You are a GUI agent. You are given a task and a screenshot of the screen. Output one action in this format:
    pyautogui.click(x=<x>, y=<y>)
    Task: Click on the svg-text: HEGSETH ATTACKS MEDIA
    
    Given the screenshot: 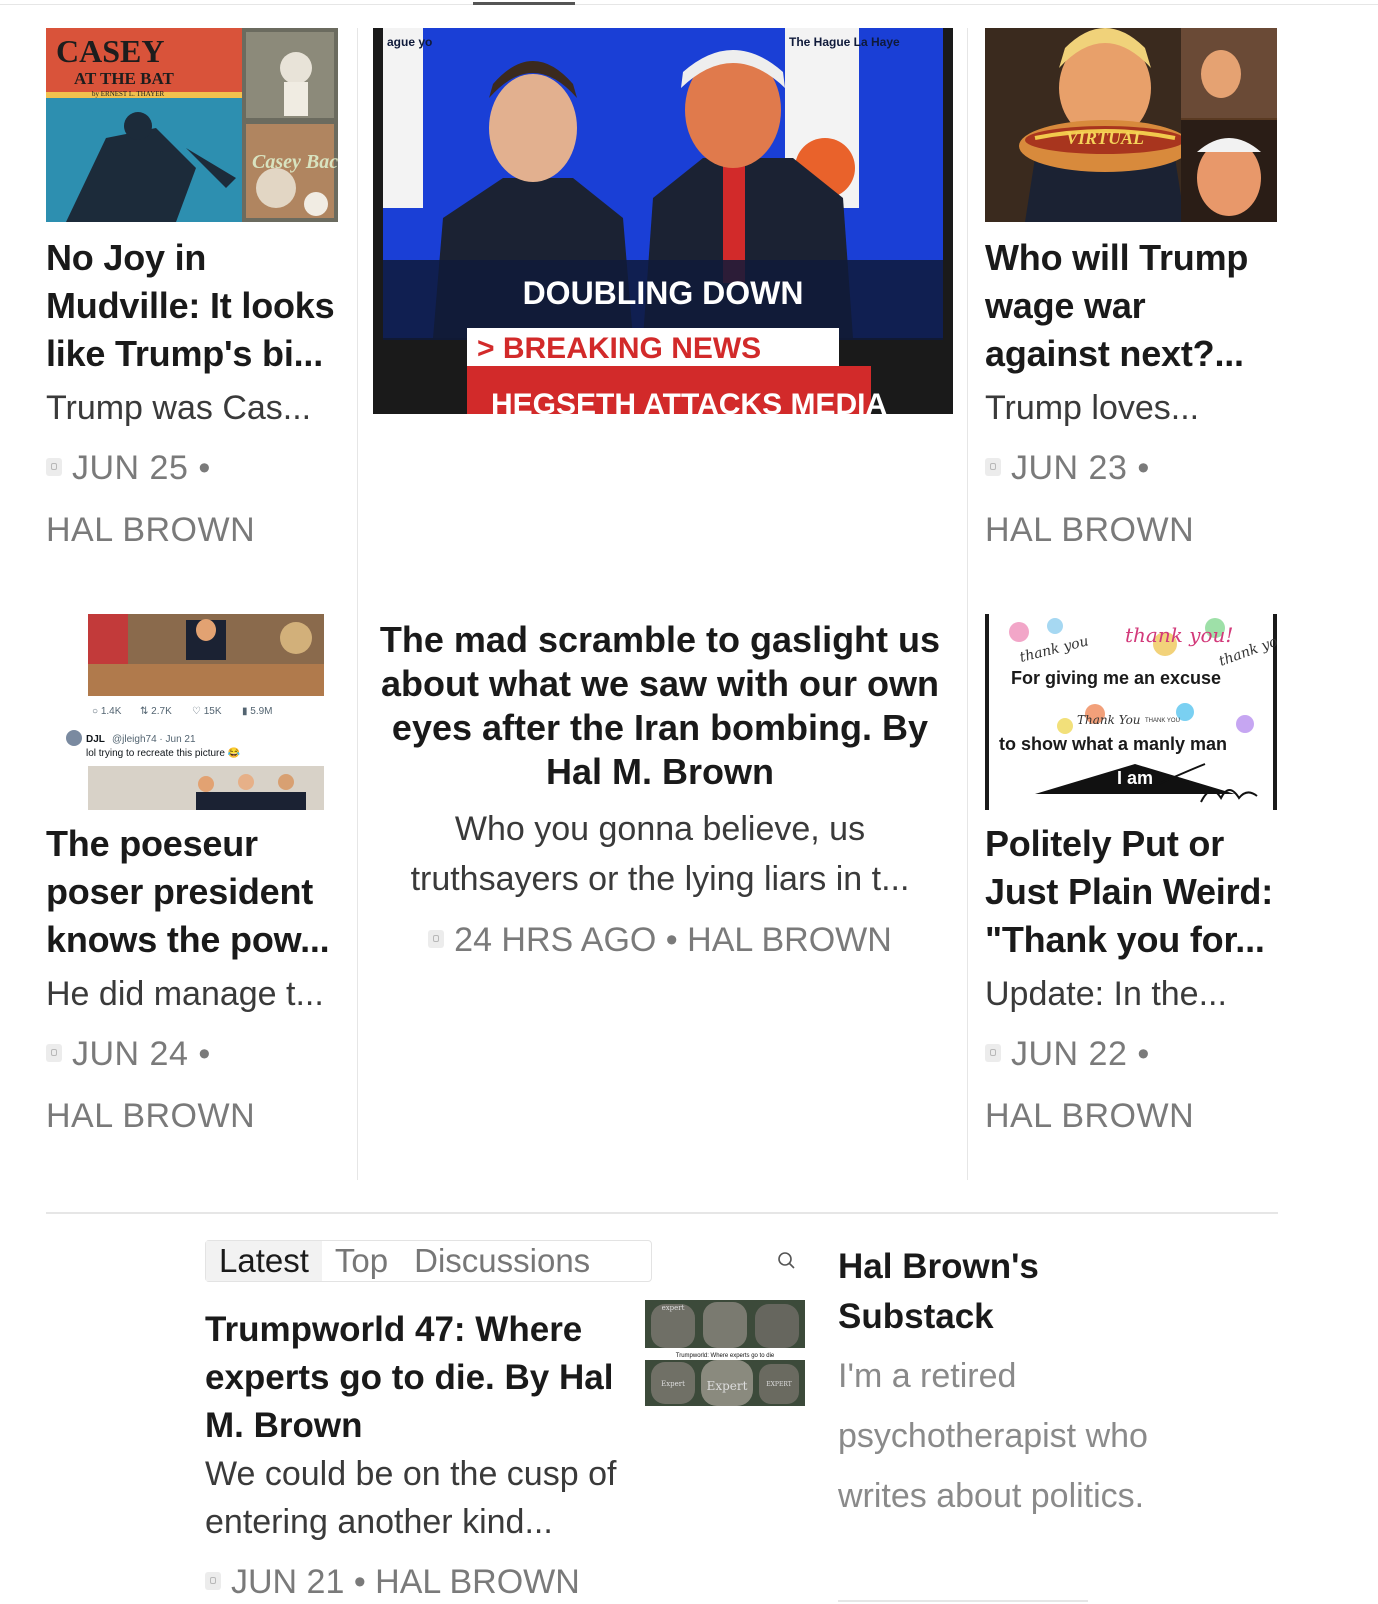 What is the action you would take?
    pyautogui.click(x=689, y=401)
    